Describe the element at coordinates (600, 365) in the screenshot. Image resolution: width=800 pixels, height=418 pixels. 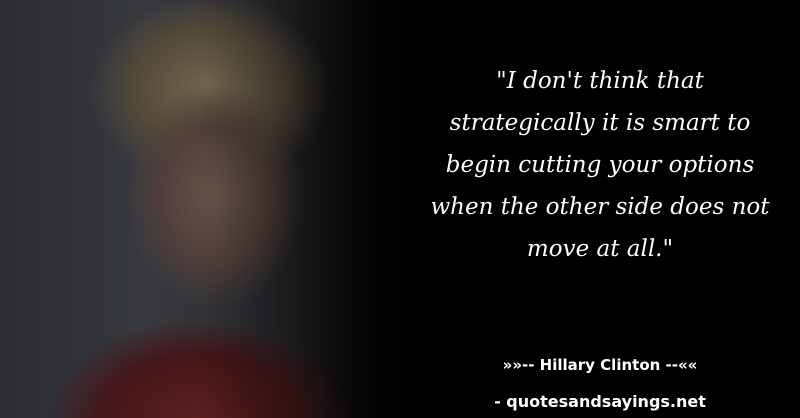
I see `quote-author: »»-- Hillary Clinton --««` at that location.